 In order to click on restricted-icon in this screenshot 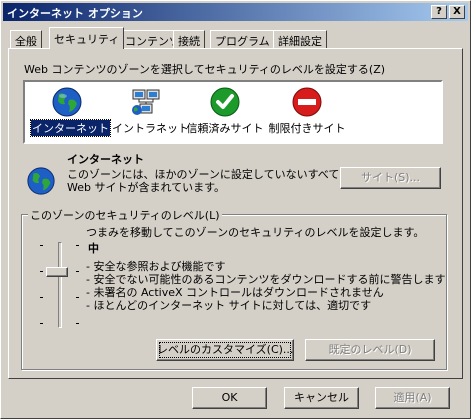, I will do `click(307, 102)`.